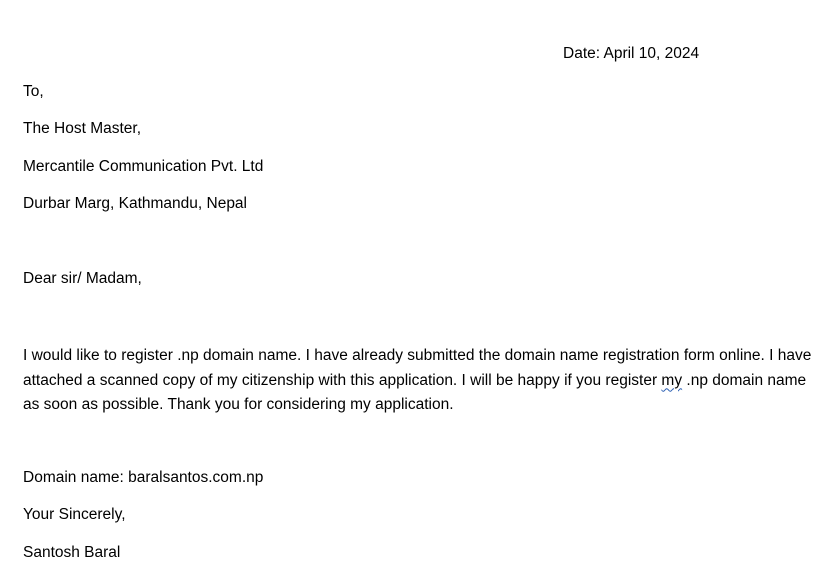  I want to click on domain-name-line: Domain name: baralsantos.com.np, so click(143, 477).